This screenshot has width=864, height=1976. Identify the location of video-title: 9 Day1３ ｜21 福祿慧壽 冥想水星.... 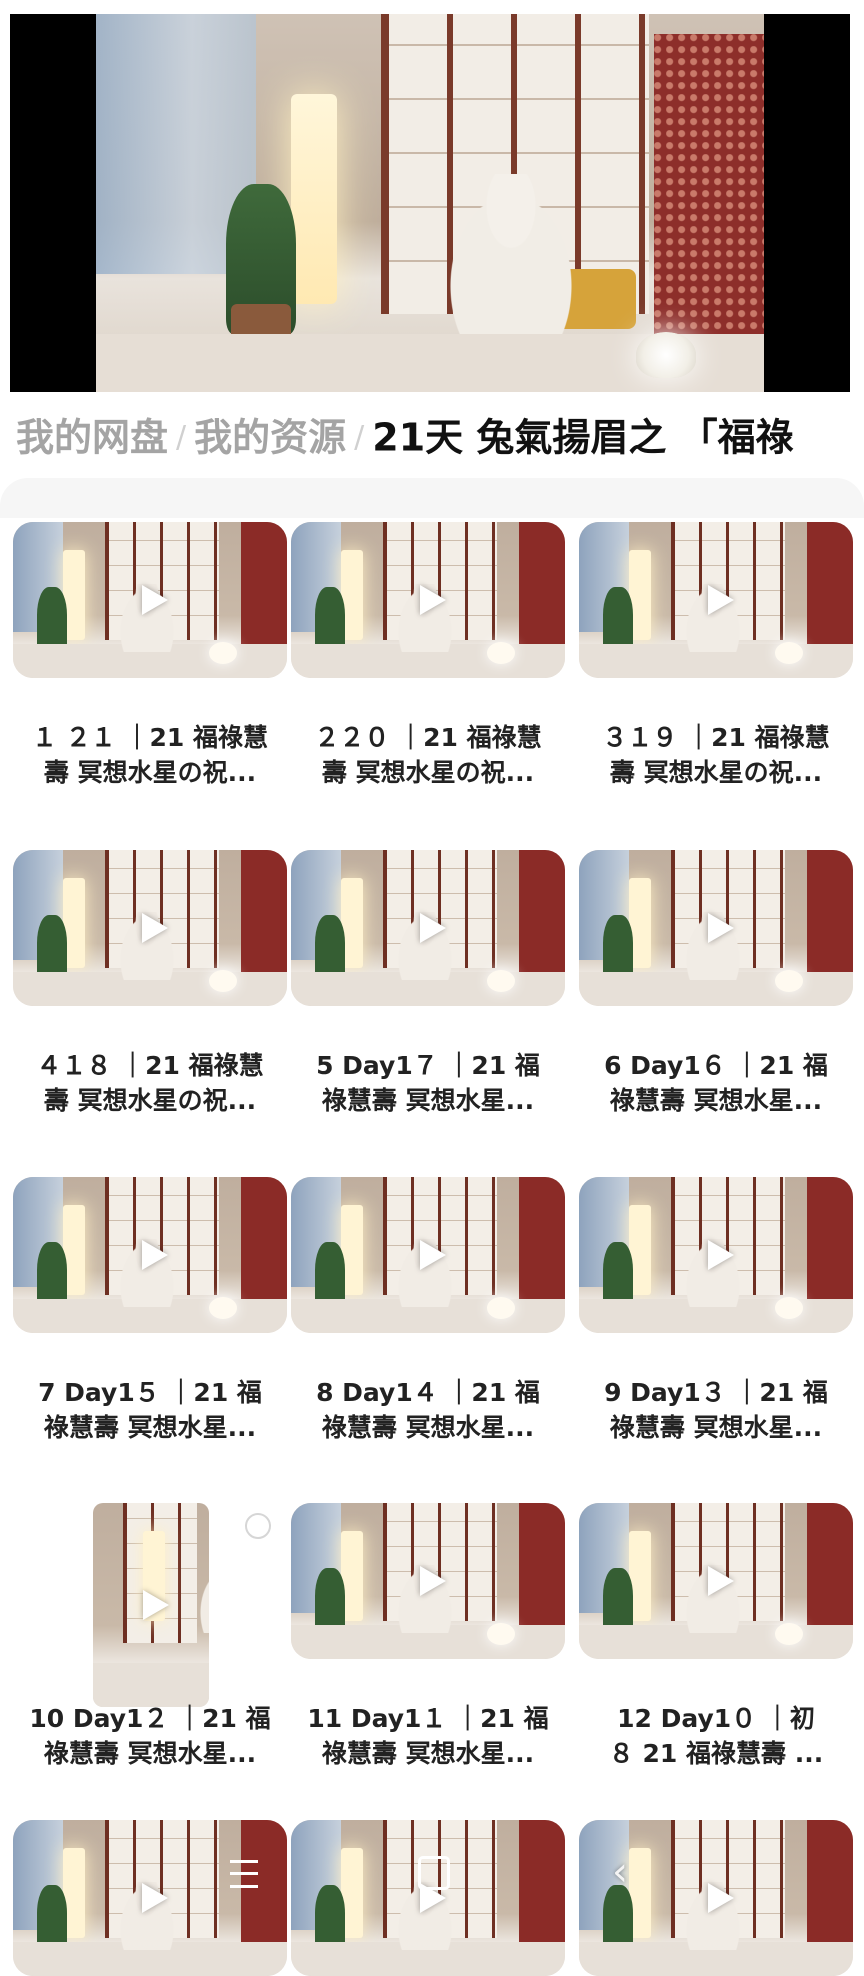
(716, 1410).